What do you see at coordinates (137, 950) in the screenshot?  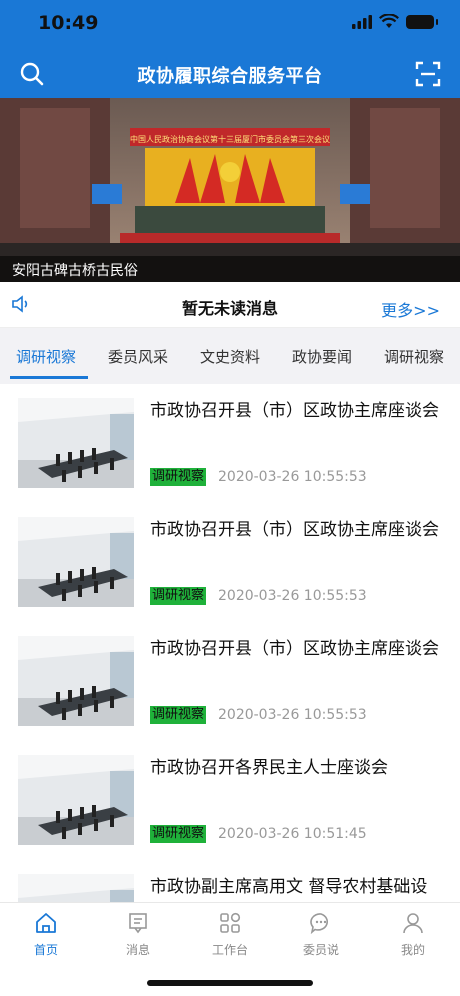 I see `tabbar-label: 消息` at bounding box center [137, 950].